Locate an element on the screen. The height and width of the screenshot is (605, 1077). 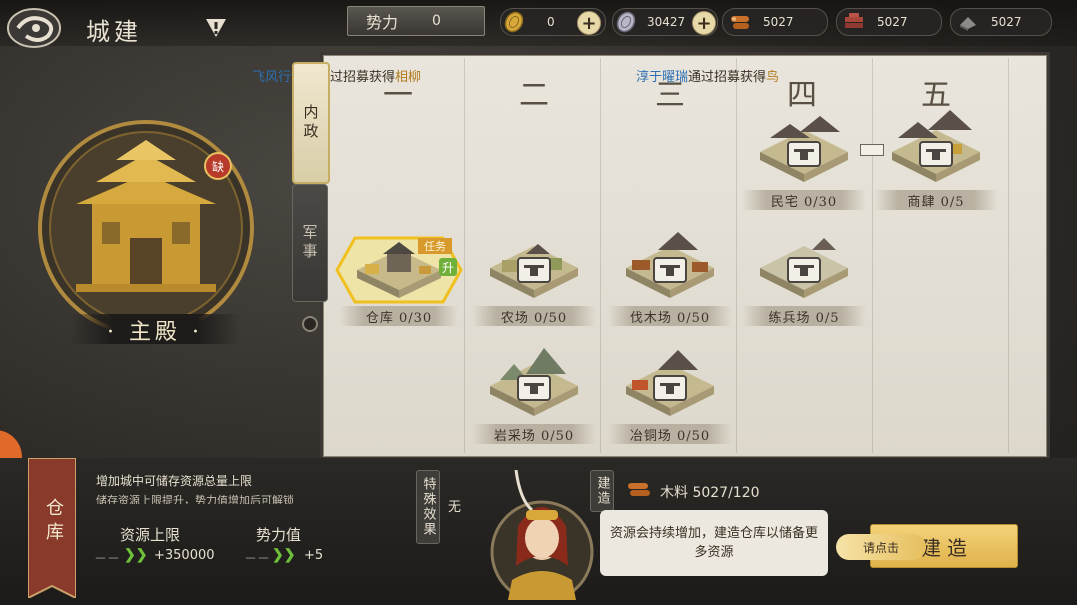
advisor-speech-bubble: 资源会持续增加，建造仓库以储备更多资源 is located at coordinates (714, 543).